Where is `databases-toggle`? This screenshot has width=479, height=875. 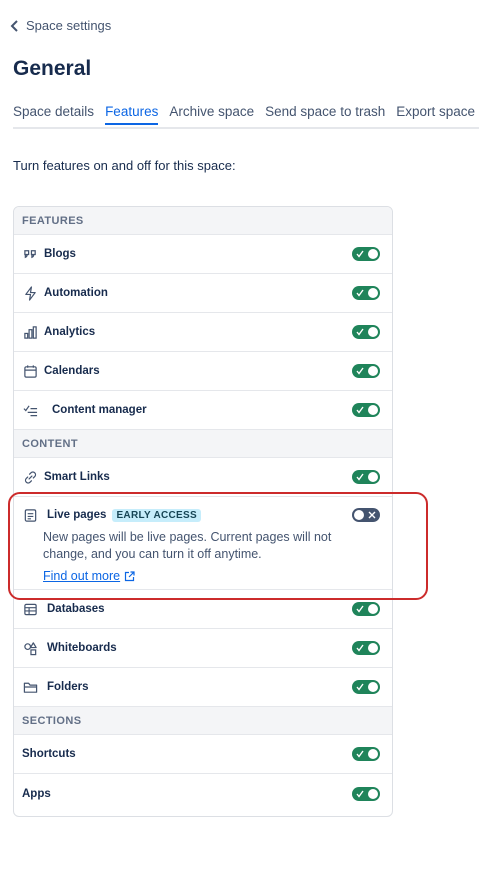 databases-toggle is located at coordinates (366, 609).